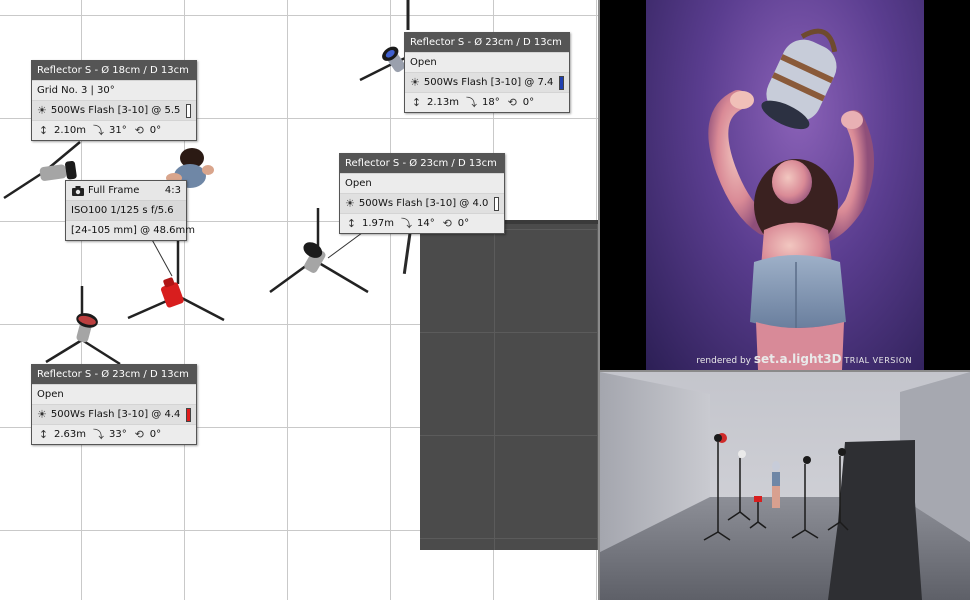 This screenshot has height=600, width=970. What do you see at coordinates (122, 210) in the screenshot?
I see `camera-exposure: ISO100 1/125 s f/5.6` at bounding box center [122, 210].